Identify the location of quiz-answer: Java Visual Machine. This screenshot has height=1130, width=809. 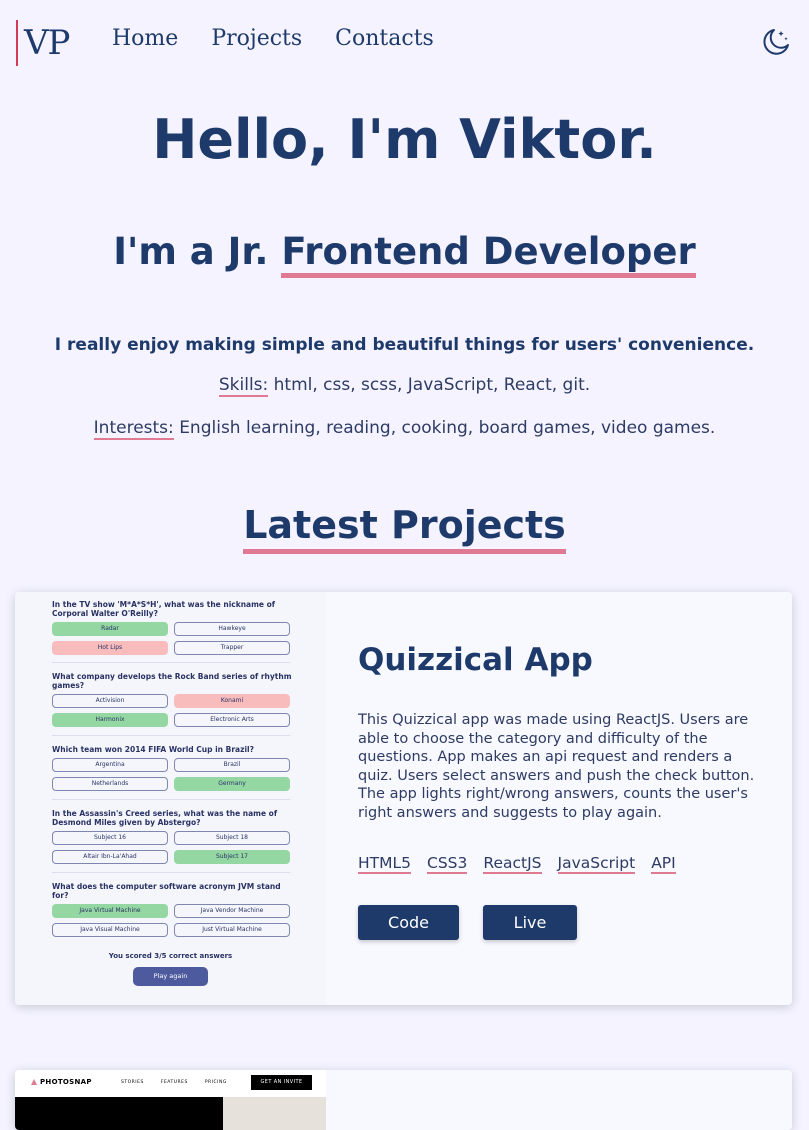
(110, 930).